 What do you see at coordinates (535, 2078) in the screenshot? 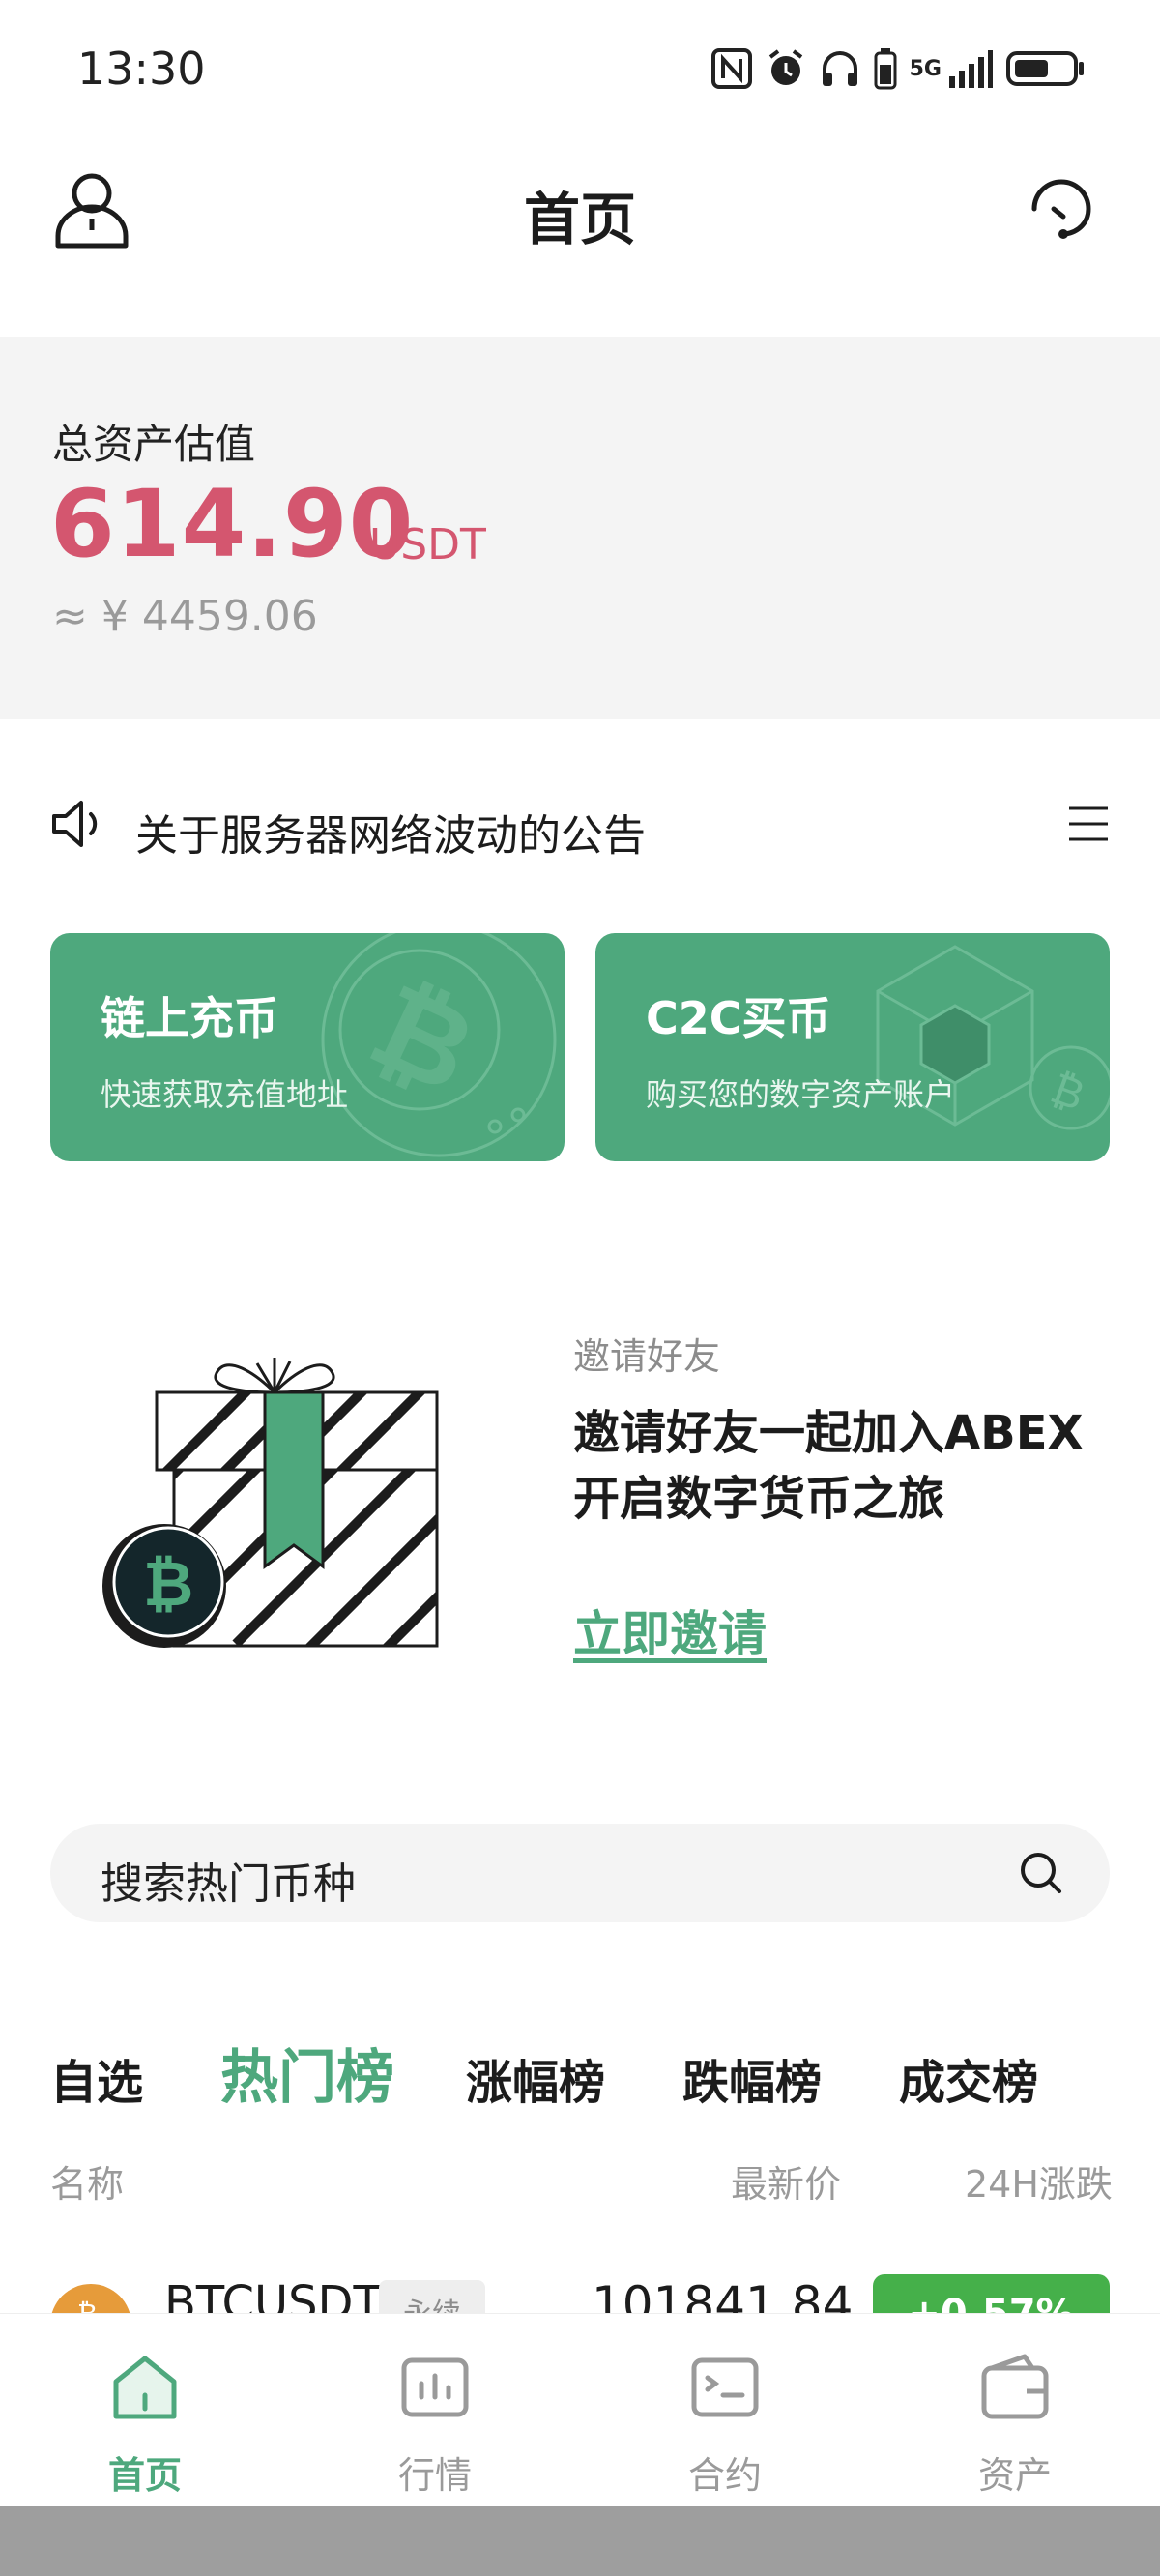
I see `tab-gainers: 涨幅榜` at bounding box center [535, 2078].